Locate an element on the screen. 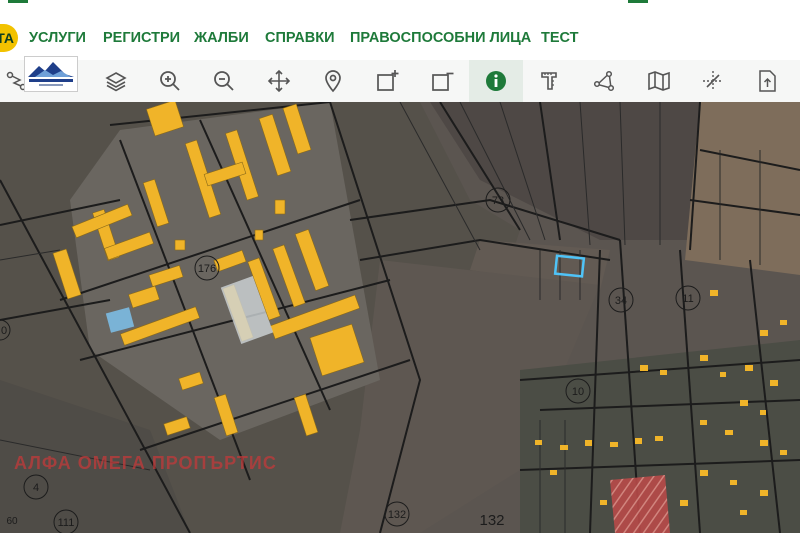  zoom-out-icon is located at coordinates (224, 81).